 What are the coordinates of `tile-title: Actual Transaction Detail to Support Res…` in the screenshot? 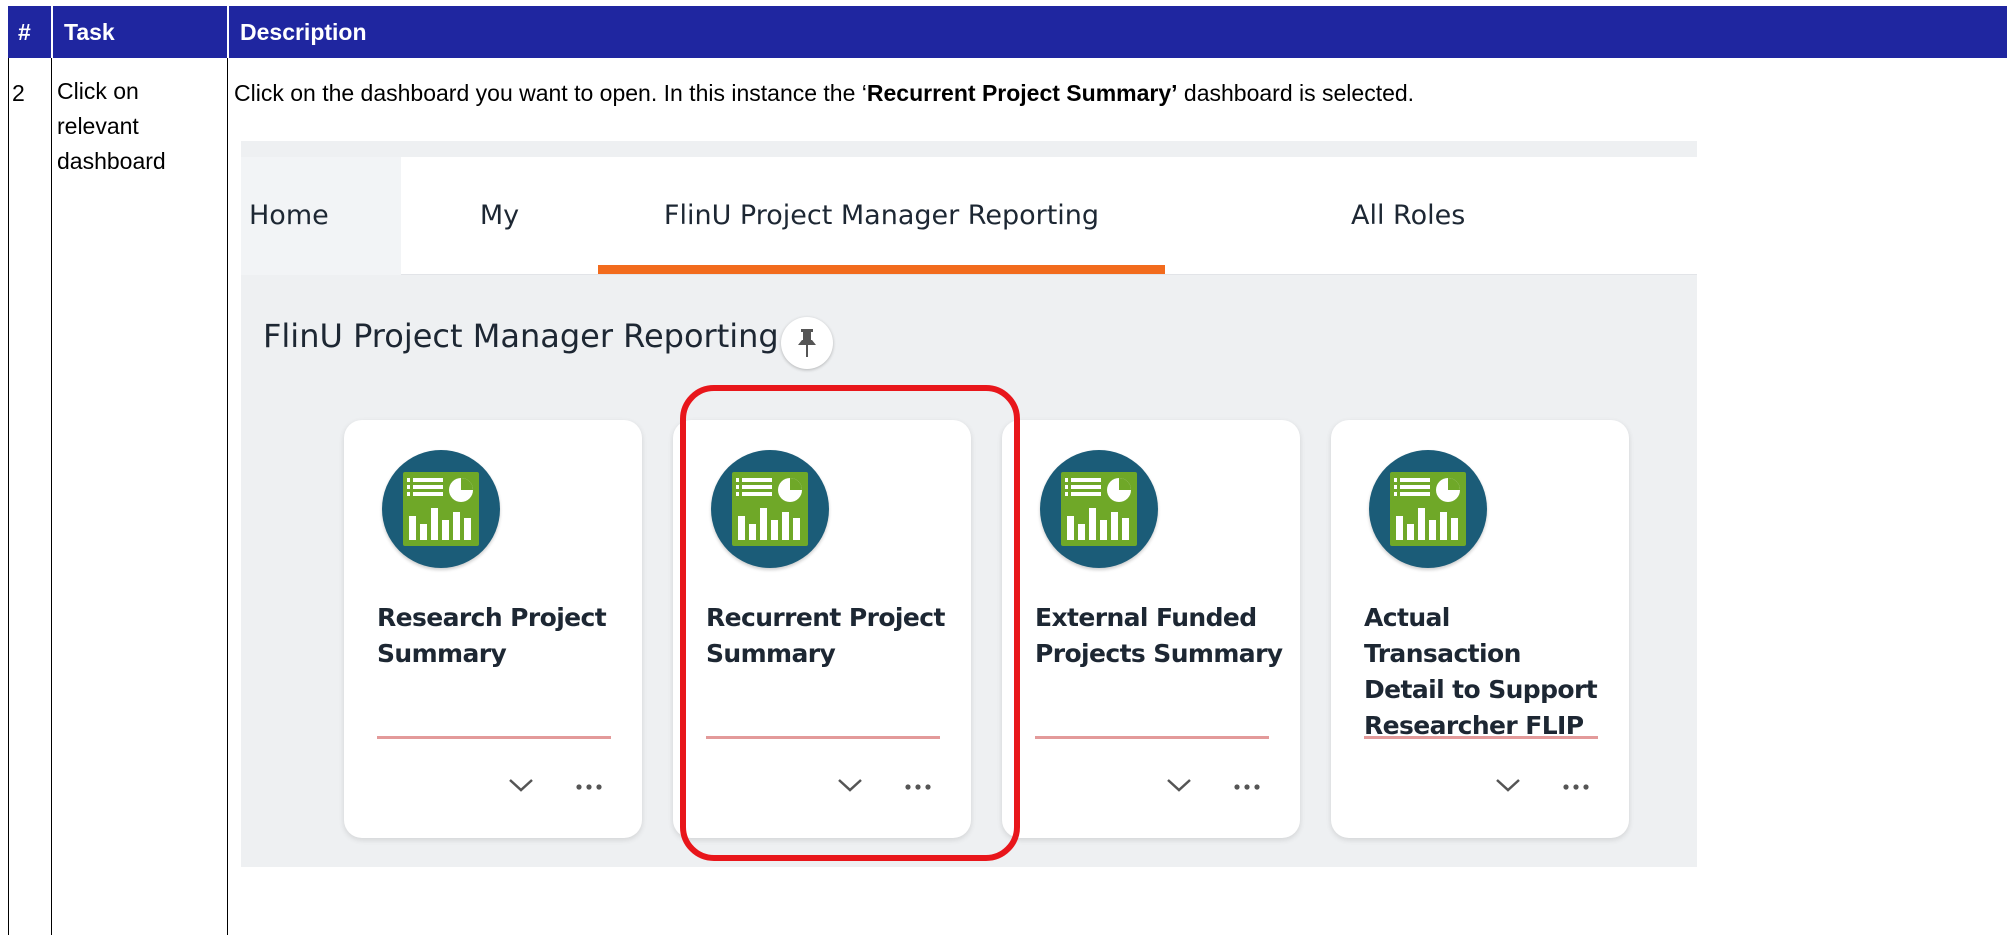 It's located at (1489, 672).